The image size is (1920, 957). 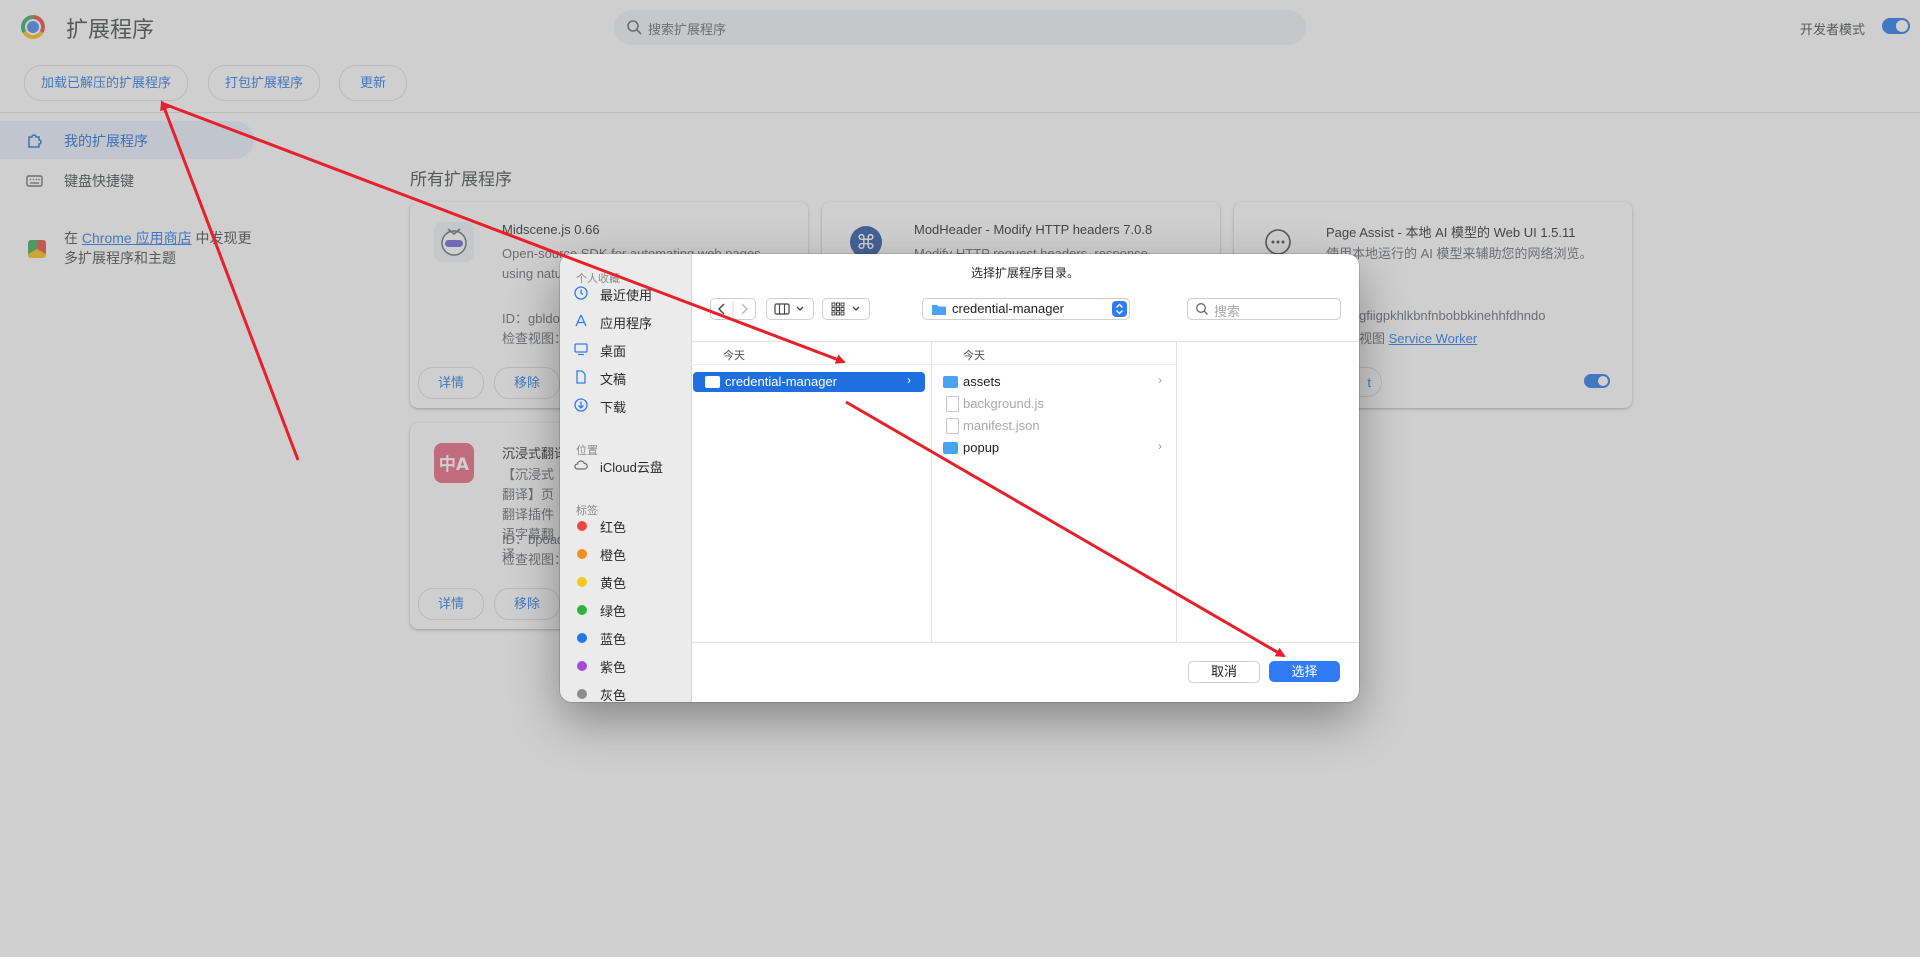 I want to click on tag-label: 橙色, so click(x=613, y=555).